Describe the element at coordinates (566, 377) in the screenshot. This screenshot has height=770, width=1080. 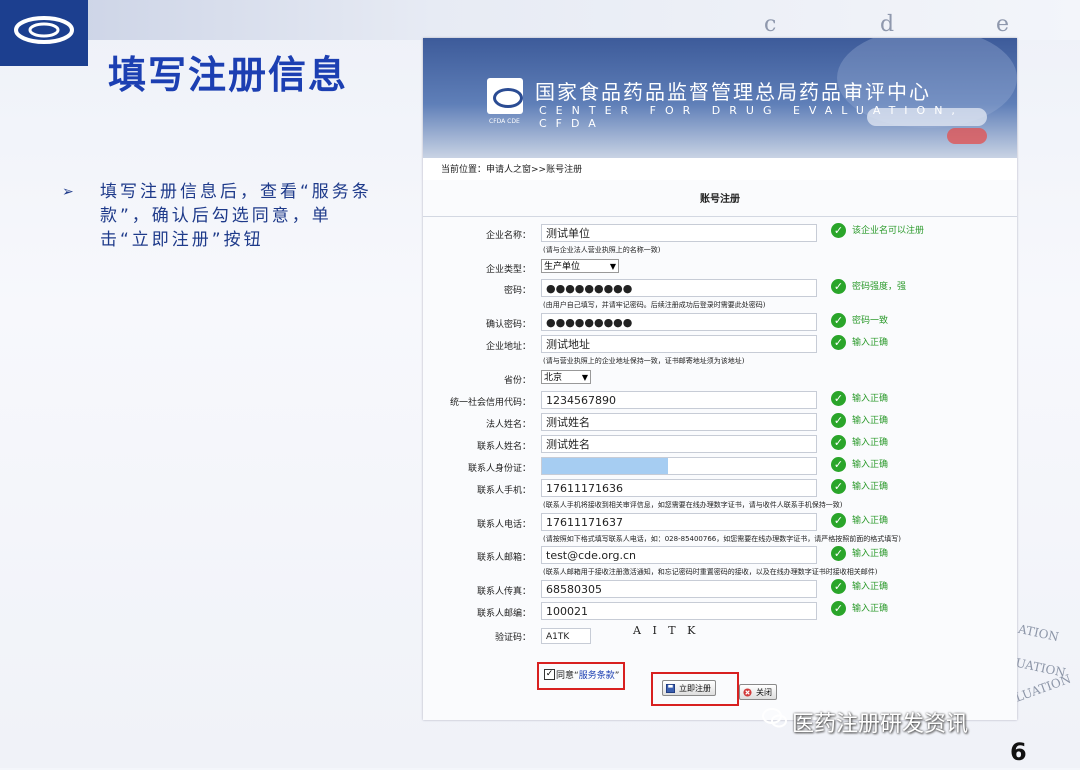
I see `province-select: 北京 ▼` at that location.